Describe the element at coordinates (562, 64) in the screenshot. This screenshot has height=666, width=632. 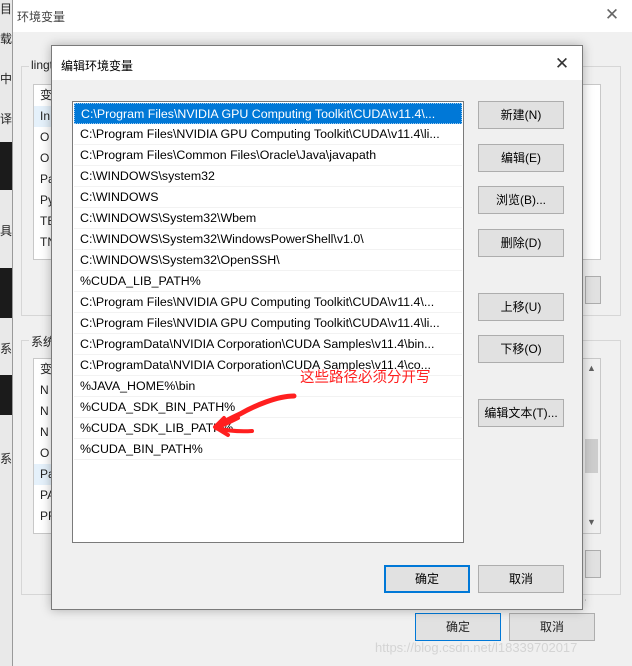
I see `dialog-close-button: ✕` at that location.